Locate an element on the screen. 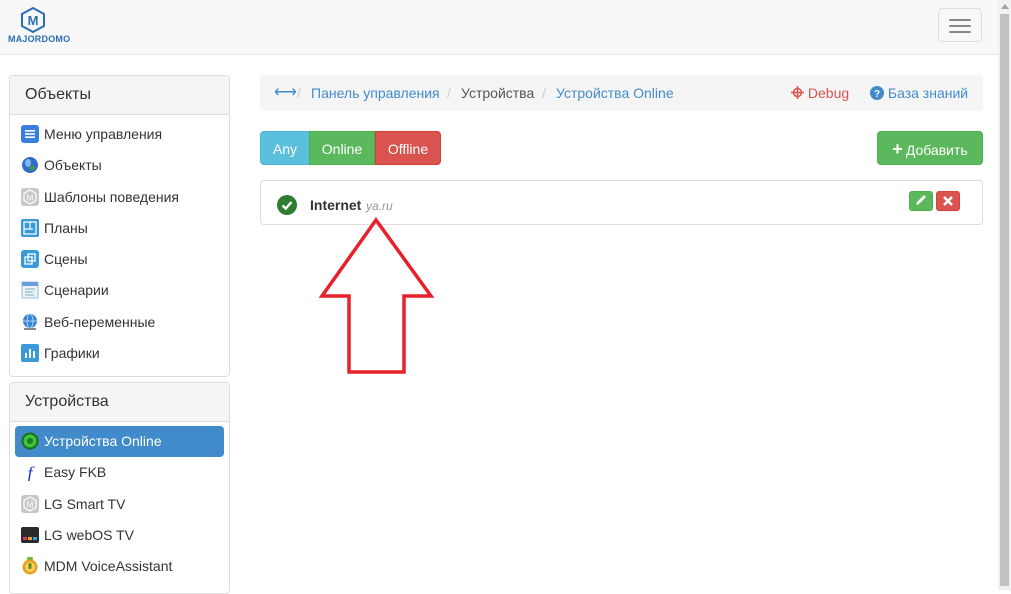 This screenshot has width=1011, height=594. sidebar-item-label: Сцены is located at coordinates (66, 259).